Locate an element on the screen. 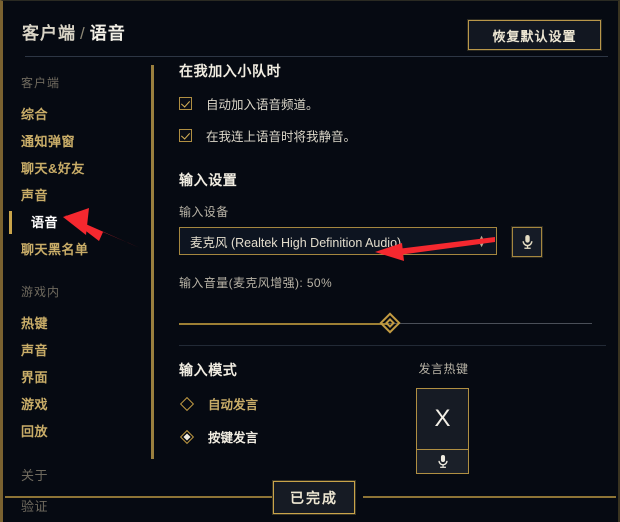  breadcrumb-root: 客户端 is located at coordinates (49, 33).